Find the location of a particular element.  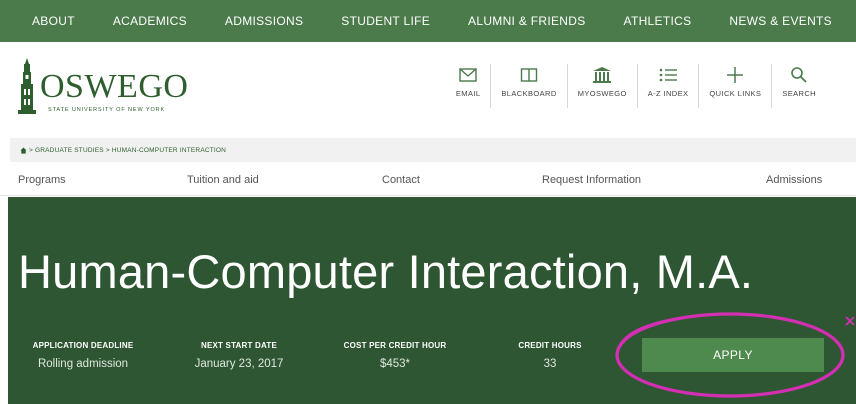

blackboard-label: BLACKBOARD is located at coordinates (529, 93).